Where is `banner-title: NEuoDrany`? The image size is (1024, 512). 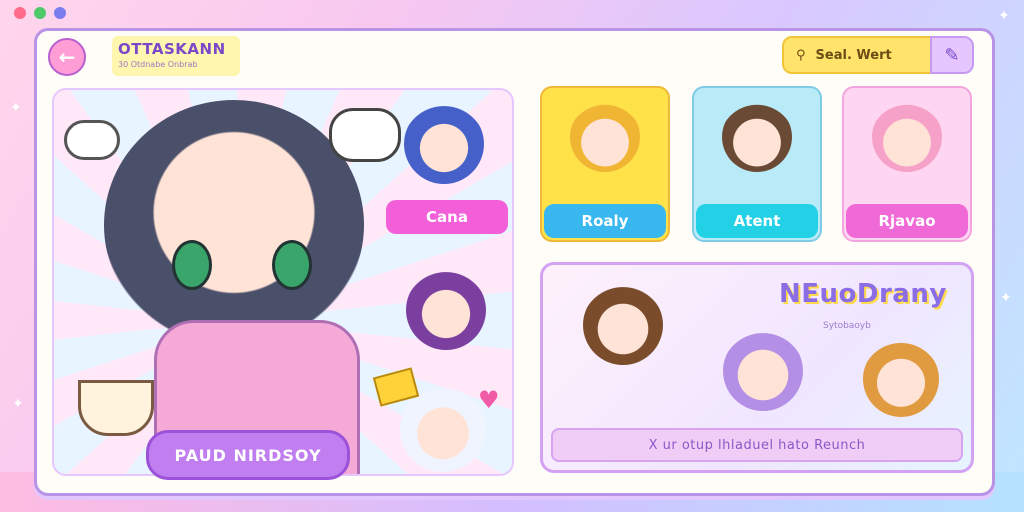
banner-title: NEuoDrany is located at coordinates (863, 294).